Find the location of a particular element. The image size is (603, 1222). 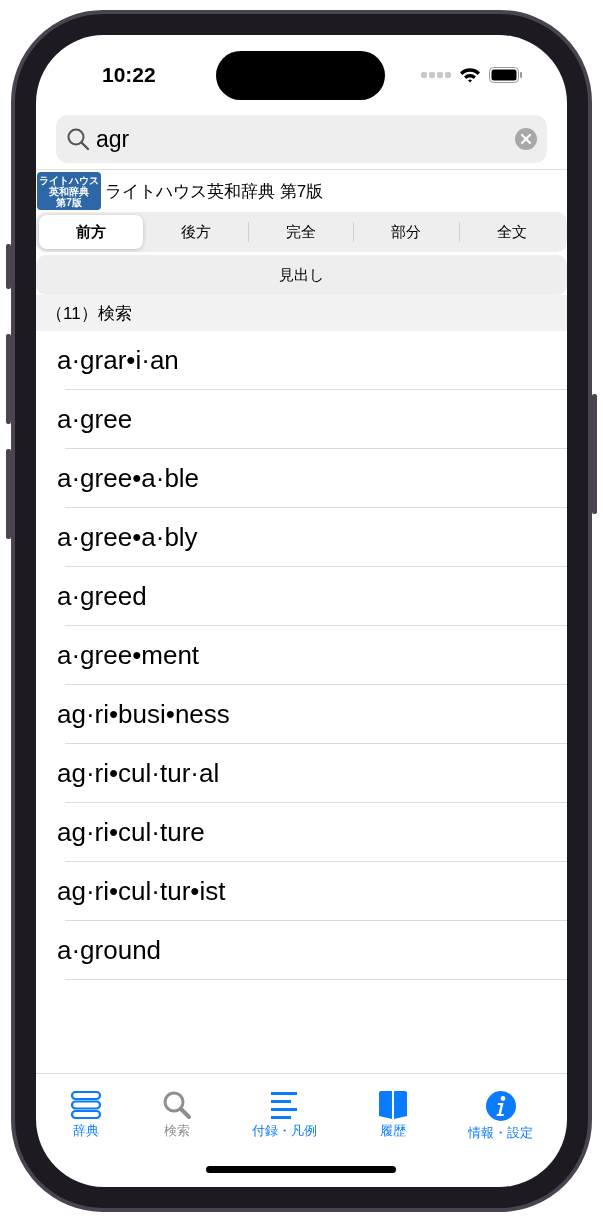

segment-tab: 前方 is located at coordinates (91, 232).